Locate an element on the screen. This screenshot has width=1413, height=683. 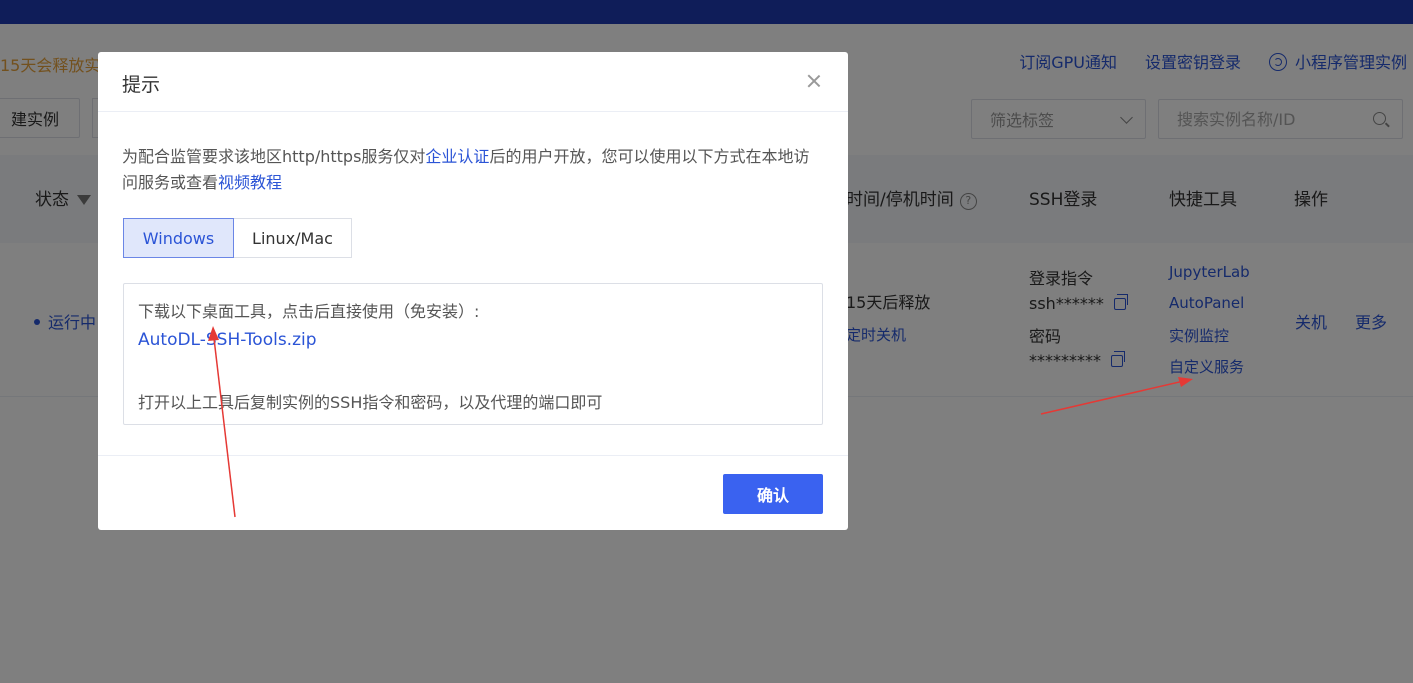
confirm-button: 确认 is located at coordinates (773, 494).